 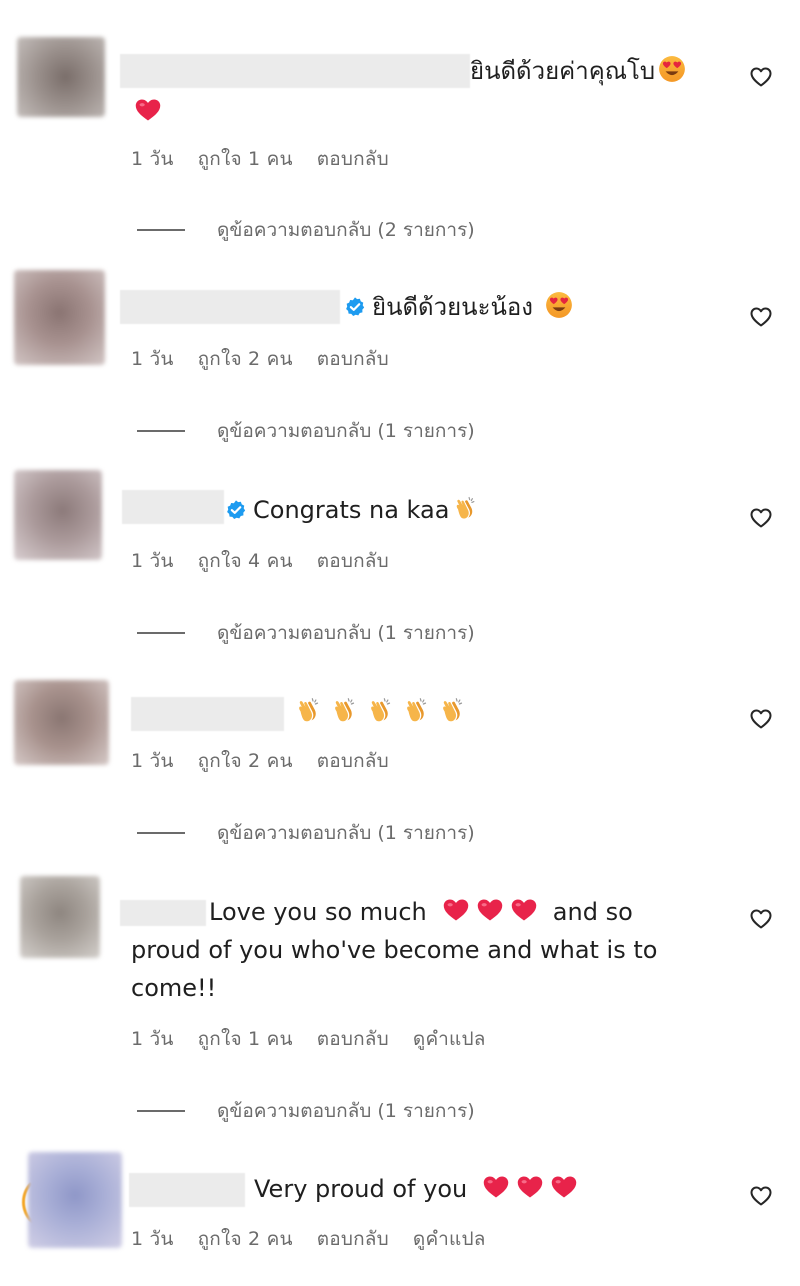 I want to click on comment-text: Congrats na kaa, so click(x=353, y=510).